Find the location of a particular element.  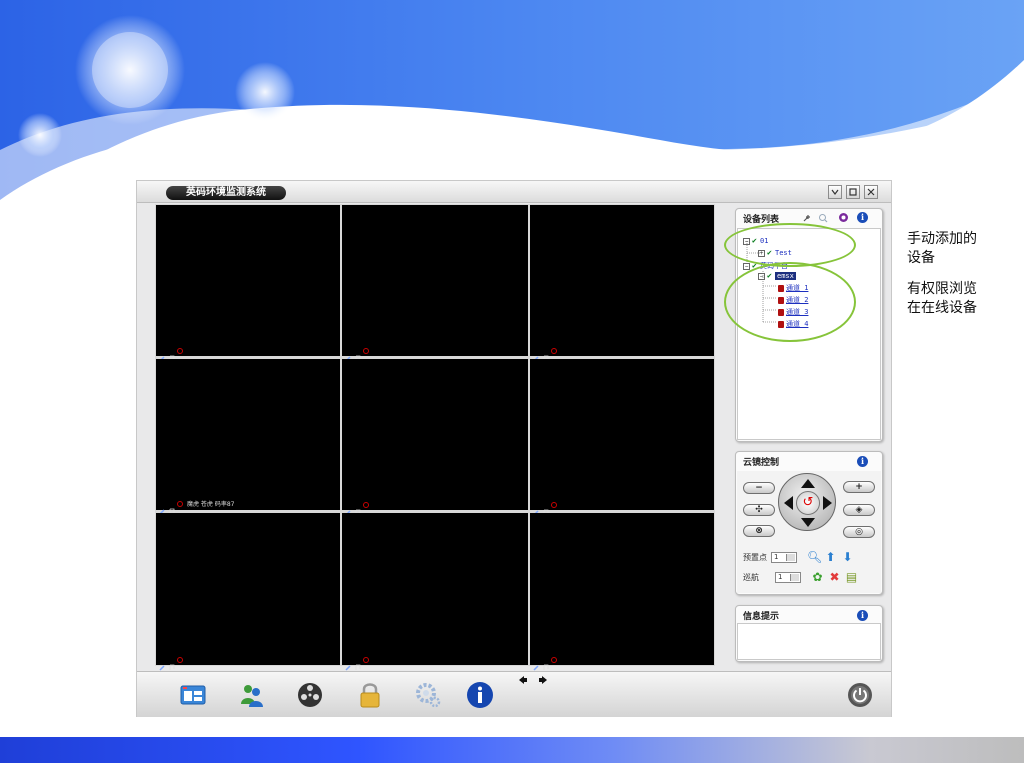

pan-down-button is located at coordinates (808, 522).